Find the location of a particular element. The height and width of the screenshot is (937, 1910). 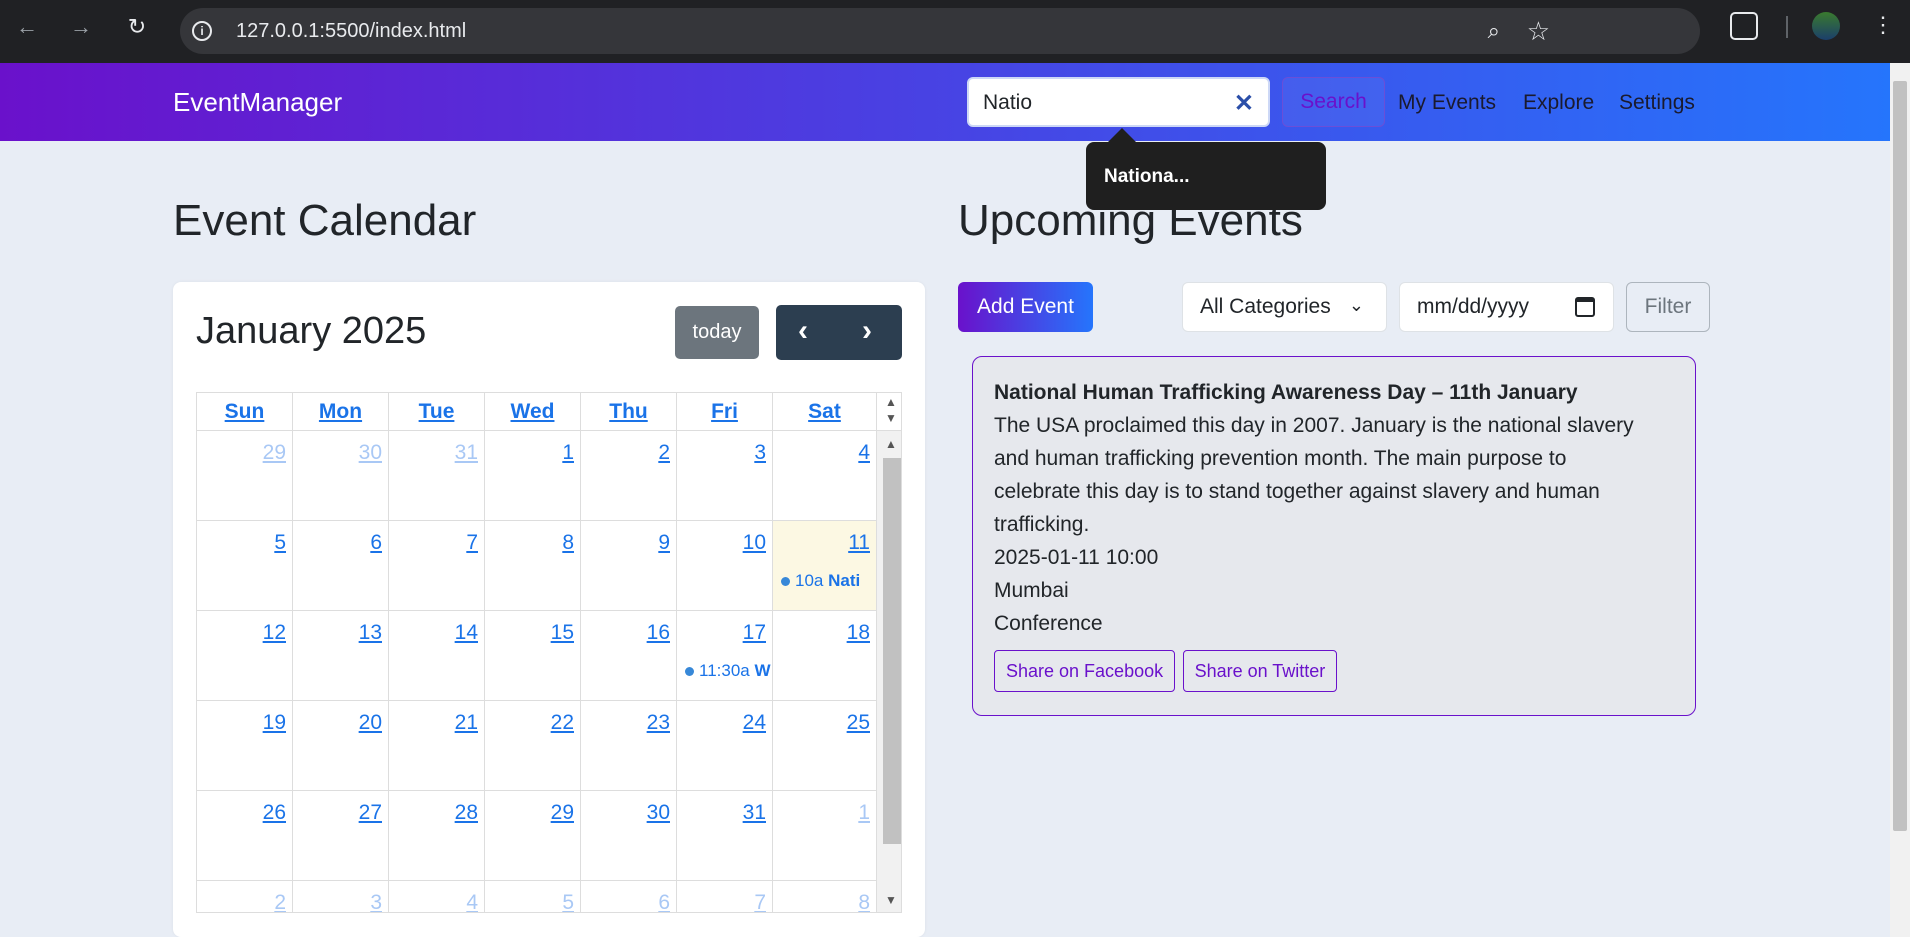

day-cell: 19 is located at coordinates (245, 746).